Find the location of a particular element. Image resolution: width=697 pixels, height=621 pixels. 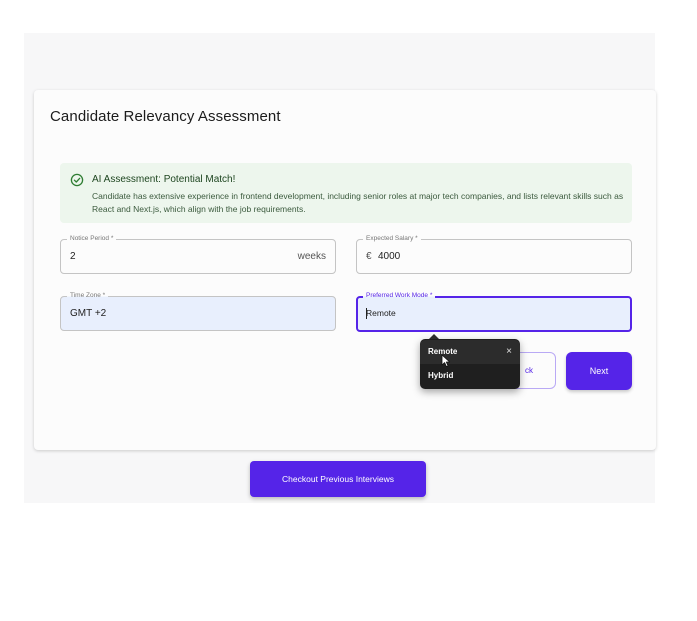

dropdown-arrow is located at coordinates (434, 336).